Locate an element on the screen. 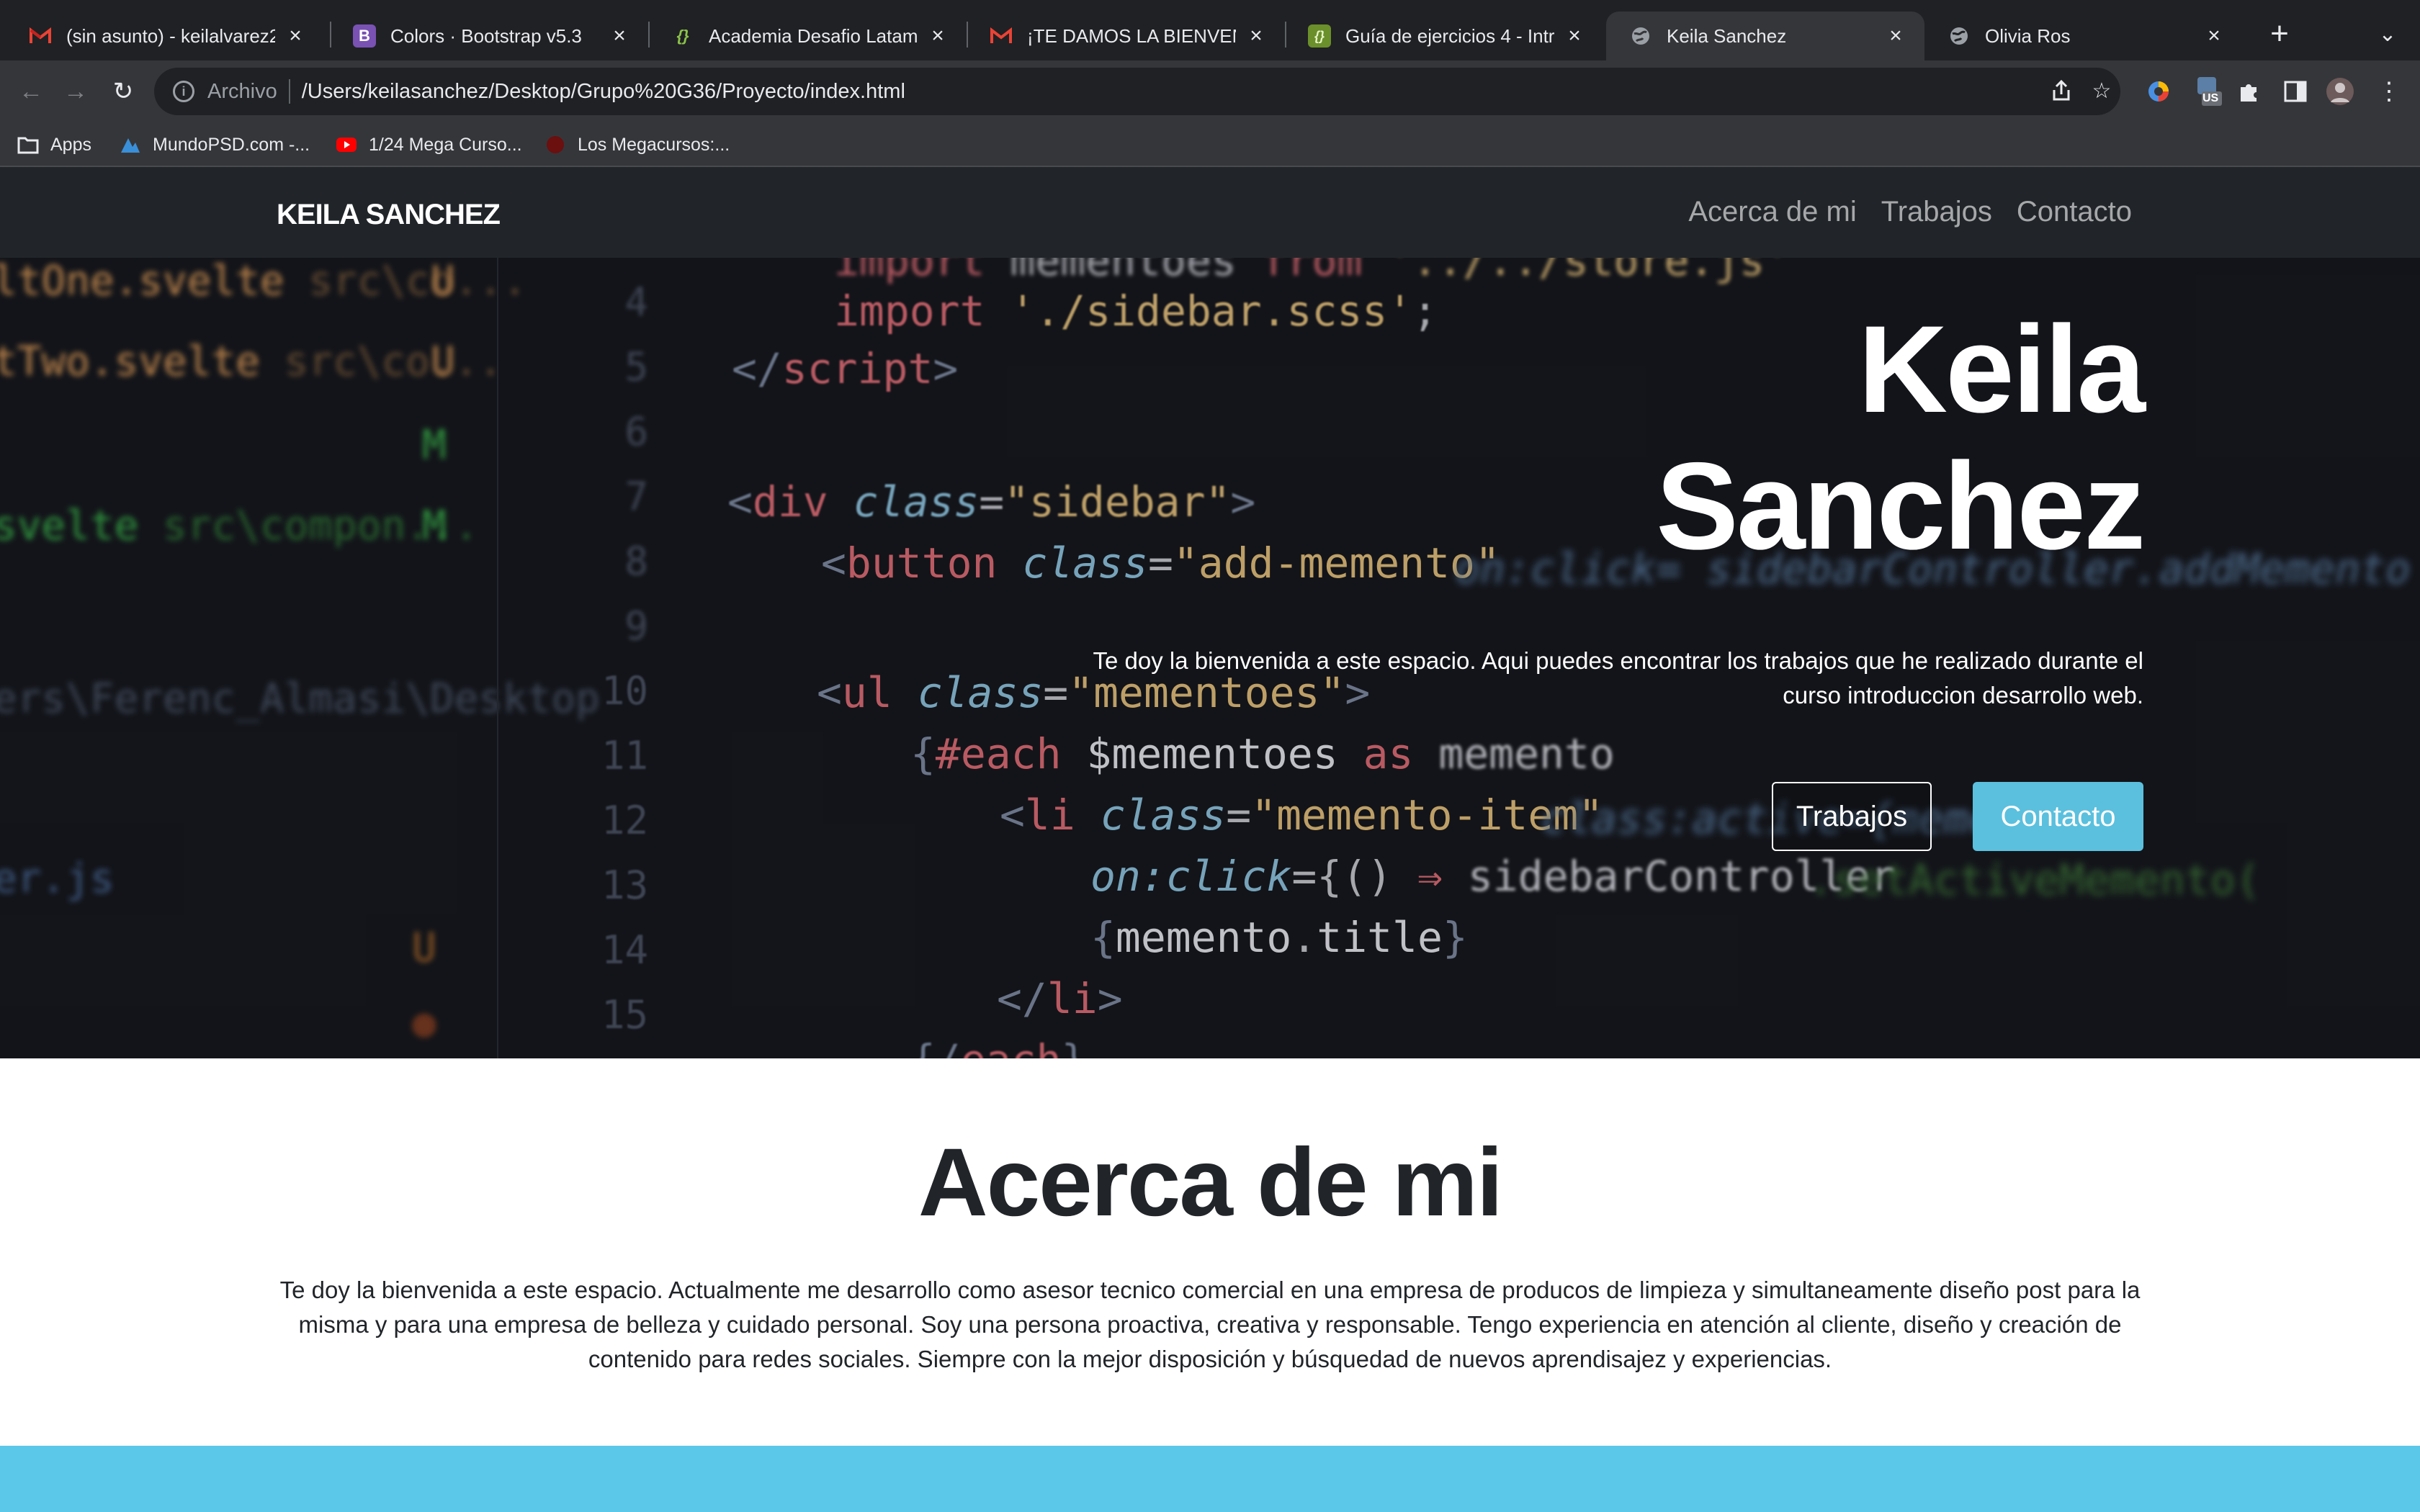  forward-arrow-icon: → is located at coordinates (76, 91).